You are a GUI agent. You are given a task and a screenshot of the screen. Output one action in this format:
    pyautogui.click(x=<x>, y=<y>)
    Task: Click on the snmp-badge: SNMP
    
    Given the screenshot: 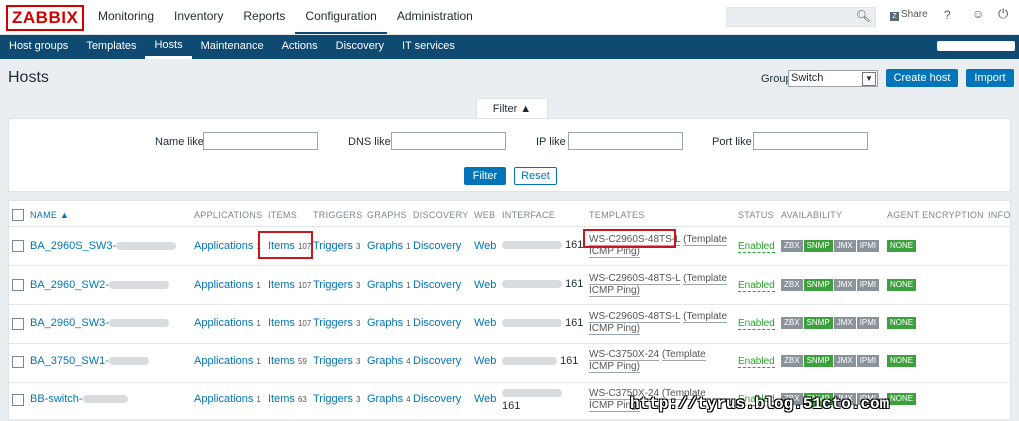 What is the action you would take?
    pyautogui.click(x=818, y=323)
    